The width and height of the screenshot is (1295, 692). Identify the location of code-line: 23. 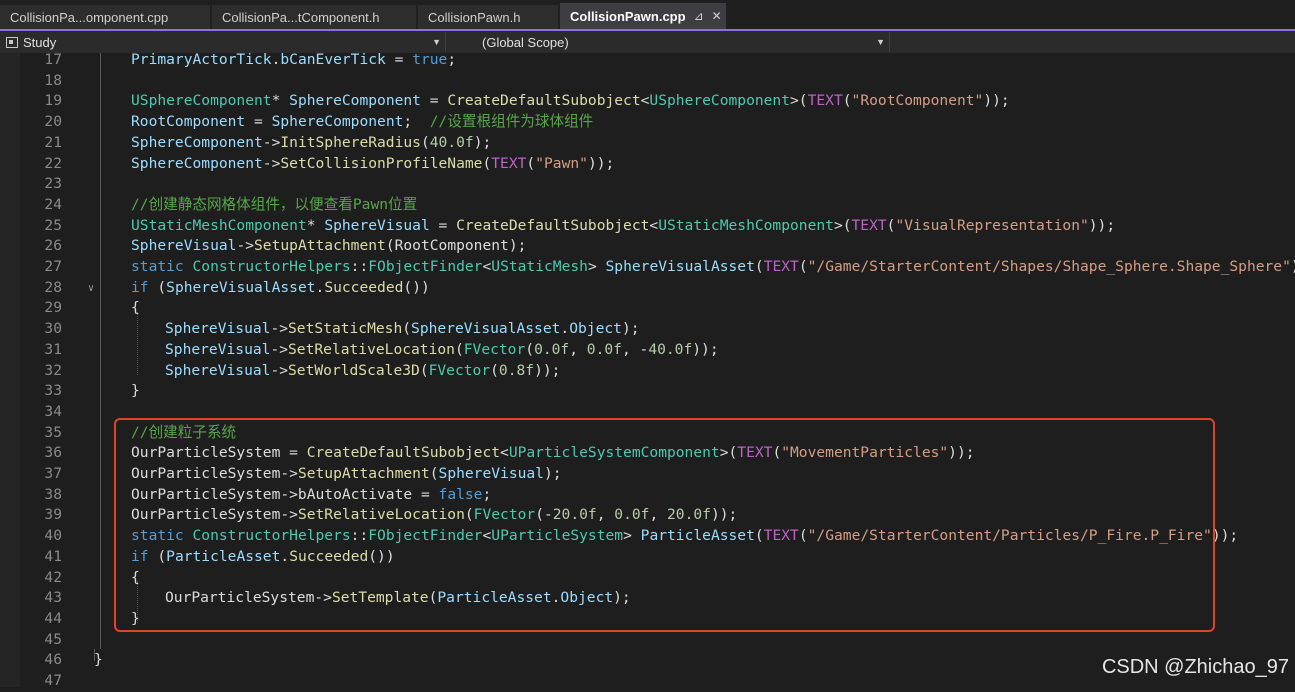
(647, 184).